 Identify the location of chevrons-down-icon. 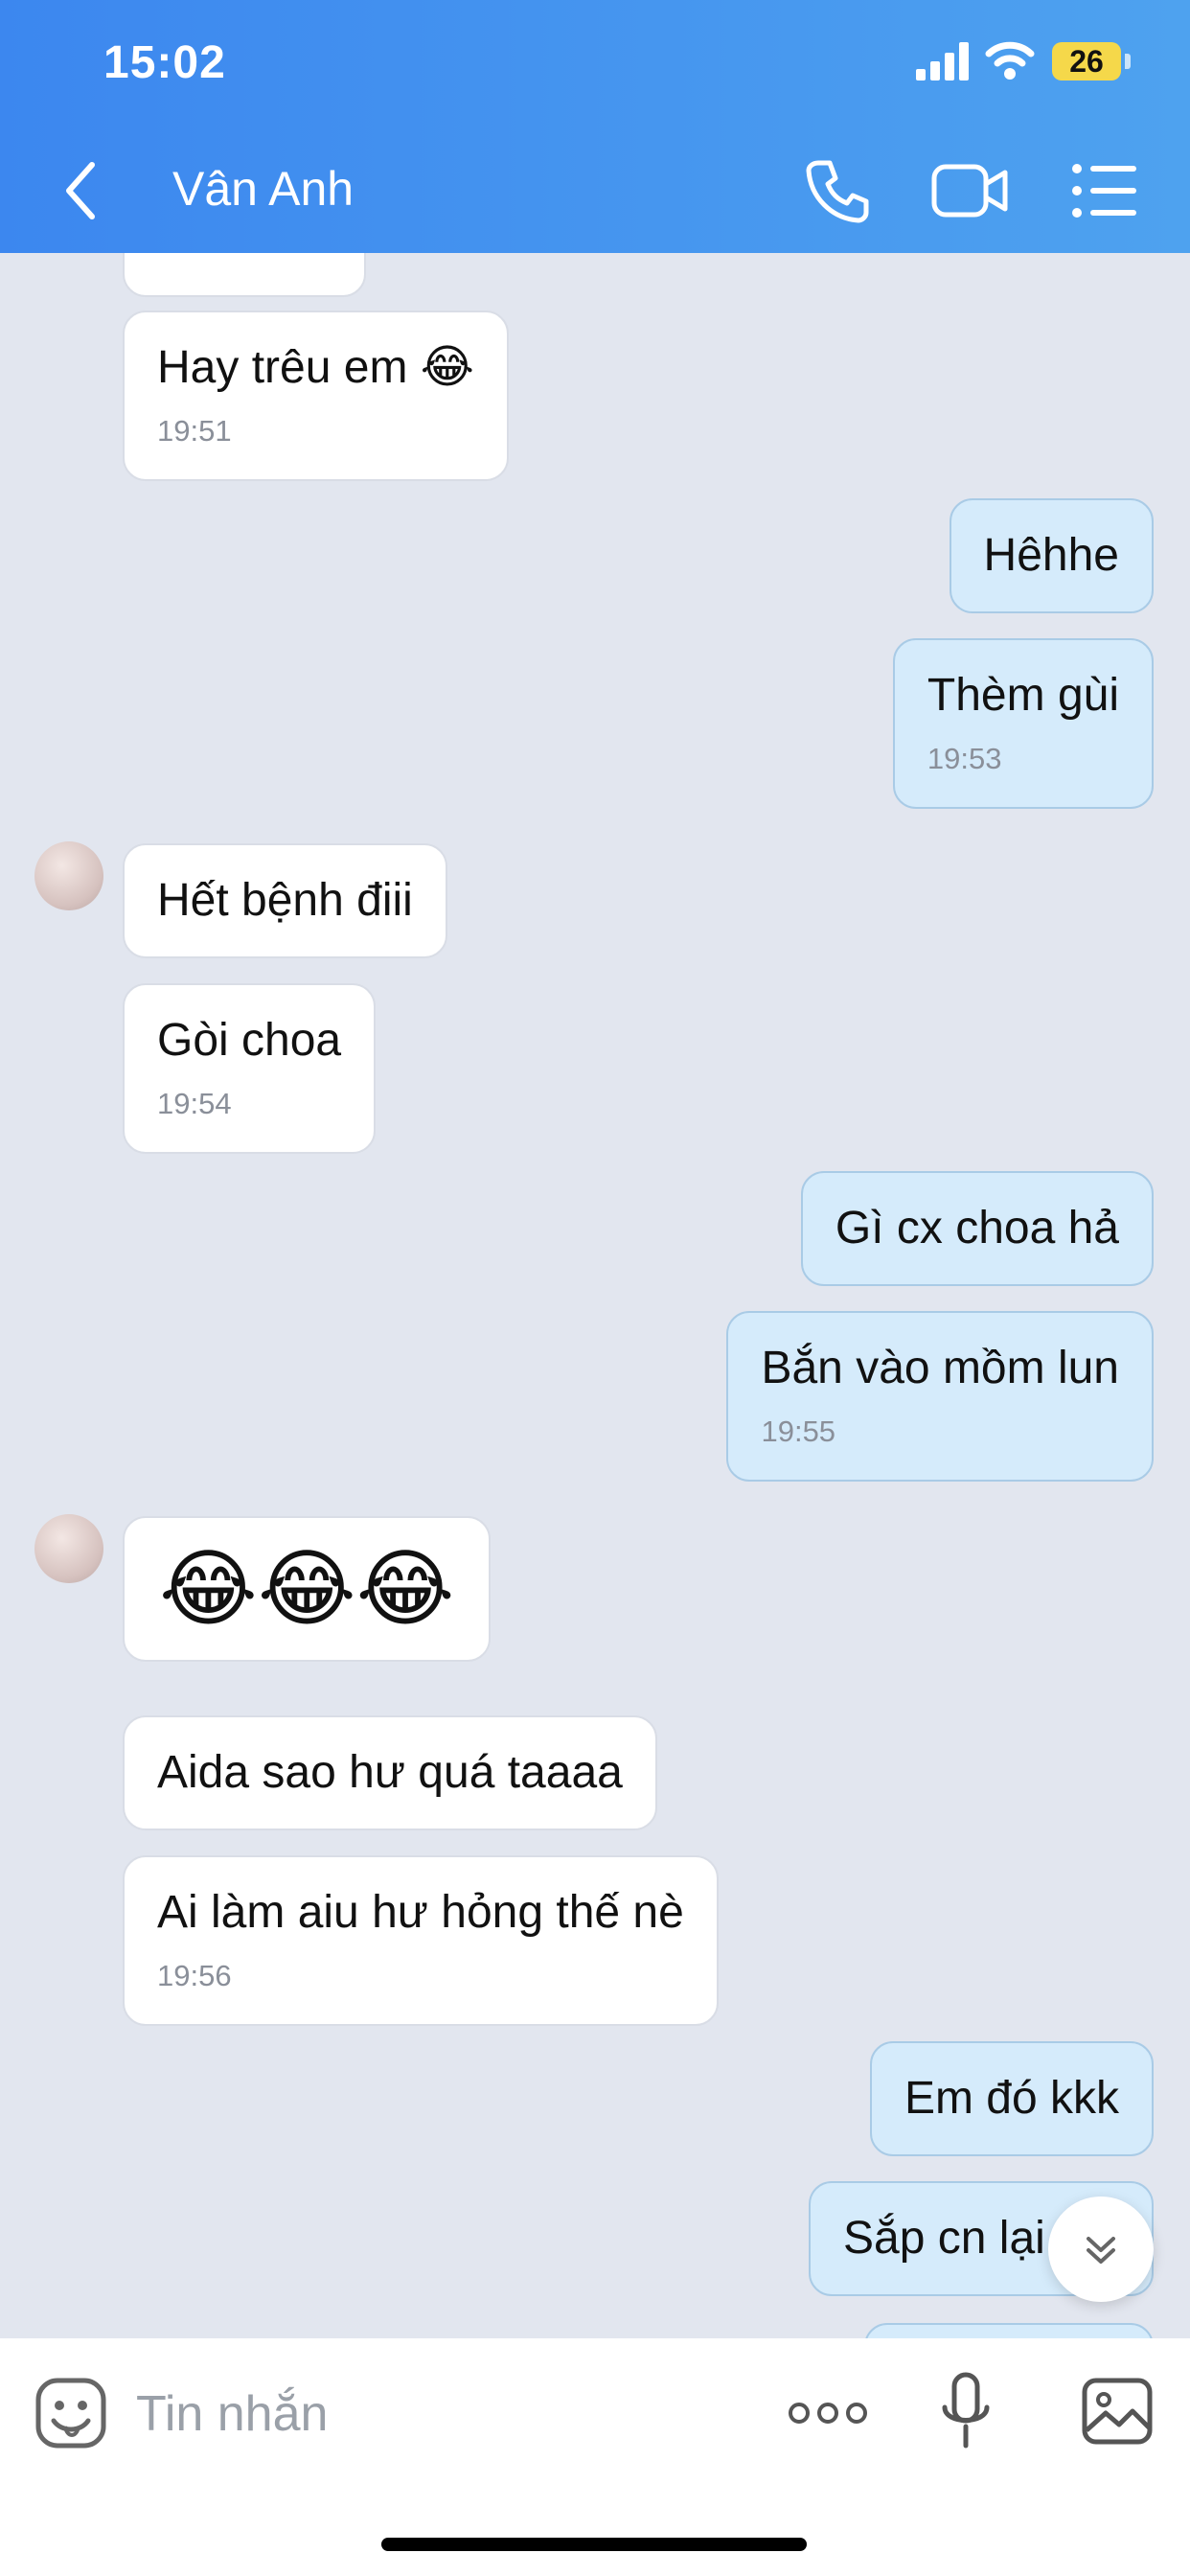
(1101, 2250).